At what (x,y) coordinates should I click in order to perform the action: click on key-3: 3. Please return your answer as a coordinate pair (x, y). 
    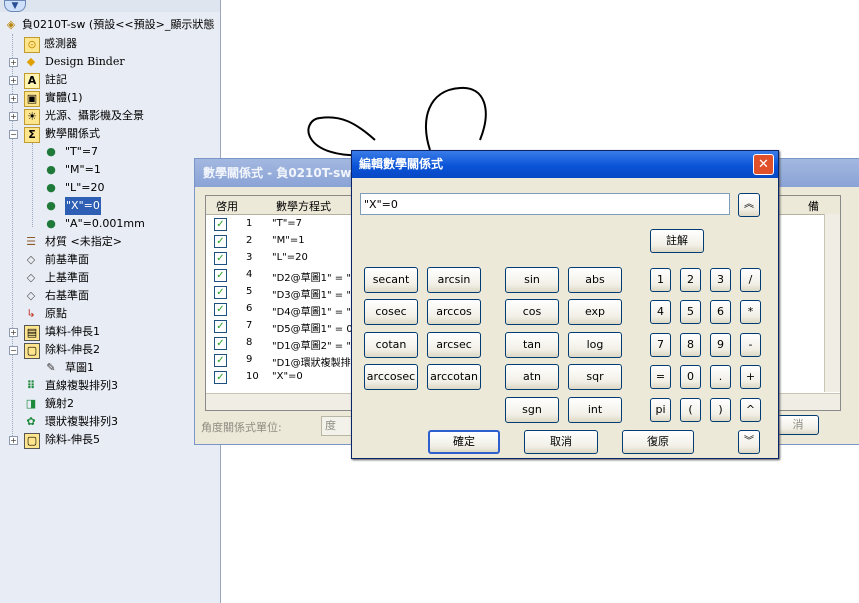
    Looking at the image, I should click on (720, 280).